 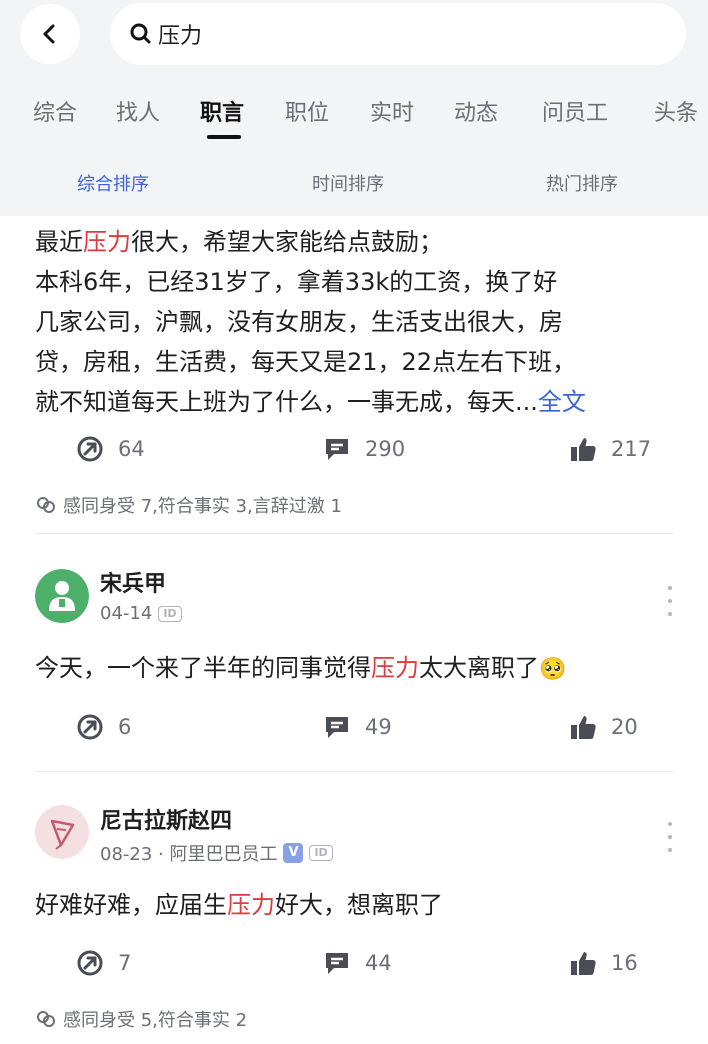 I want to click on share-button: 6, so click(x=103, y=727).